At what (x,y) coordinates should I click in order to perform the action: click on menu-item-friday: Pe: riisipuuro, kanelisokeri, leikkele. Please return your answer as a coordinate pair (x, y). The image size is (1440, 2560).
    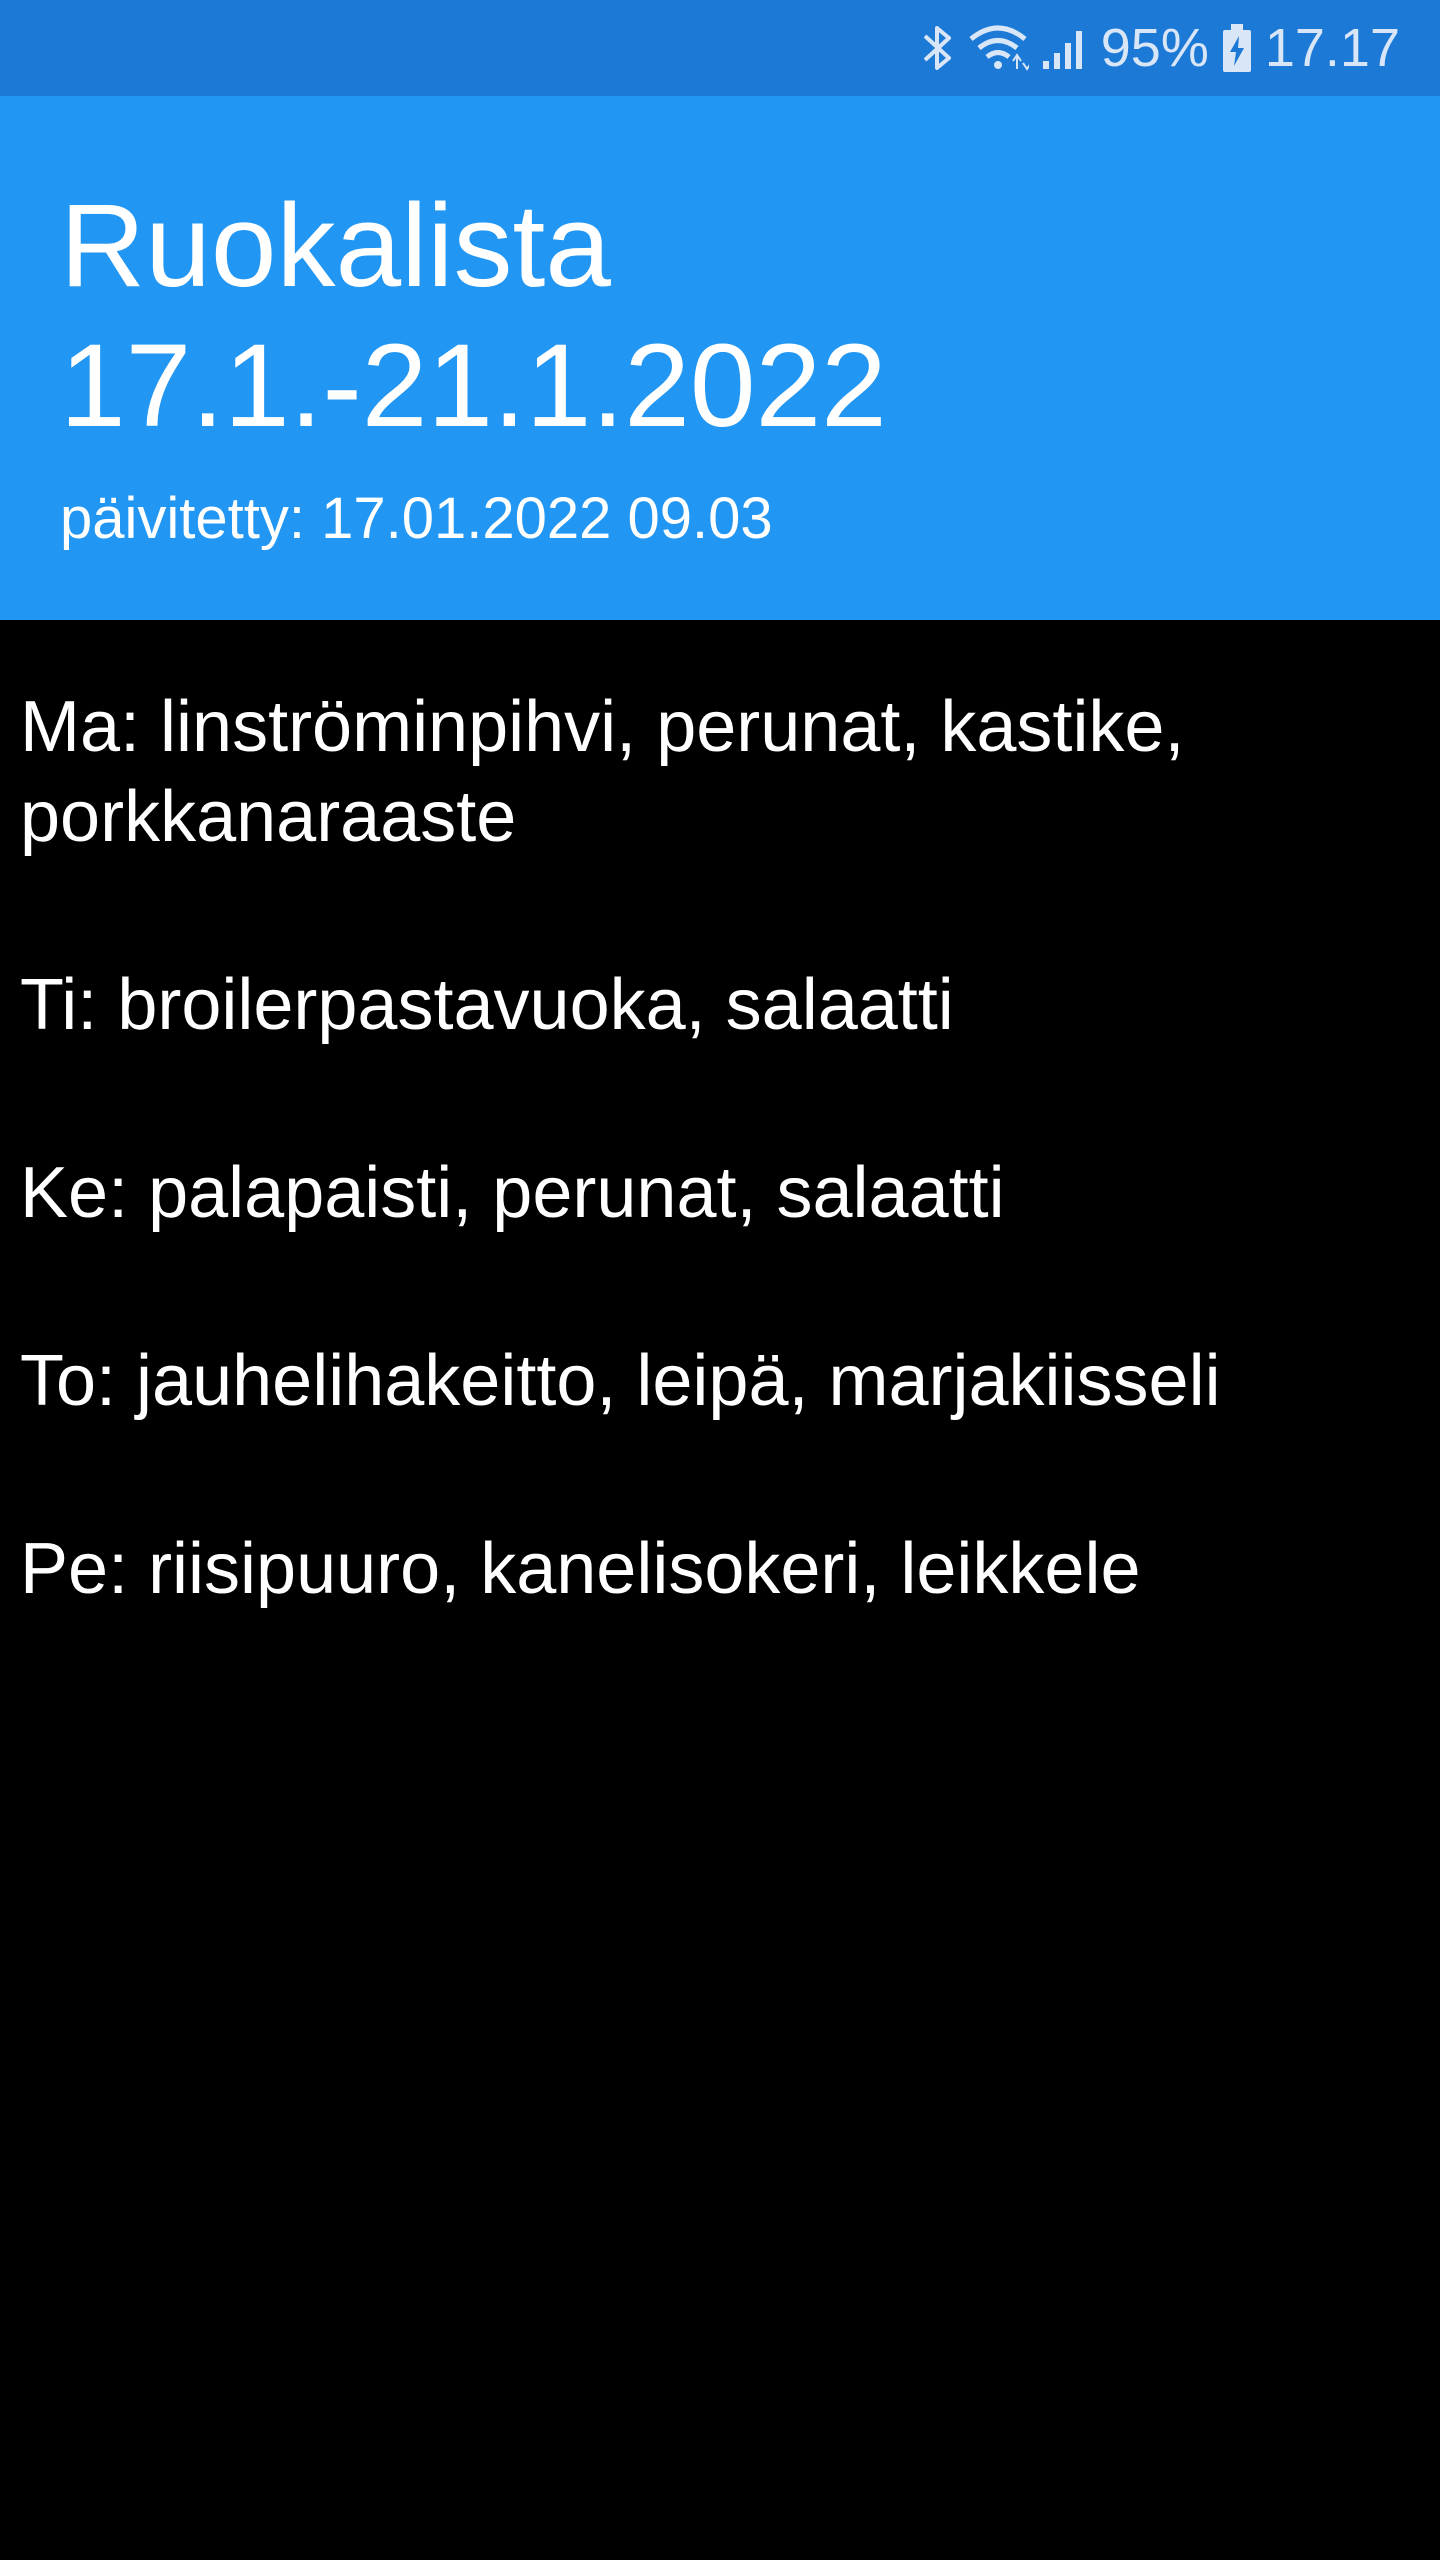
    Looking at the image, I should click on (580, 1569).